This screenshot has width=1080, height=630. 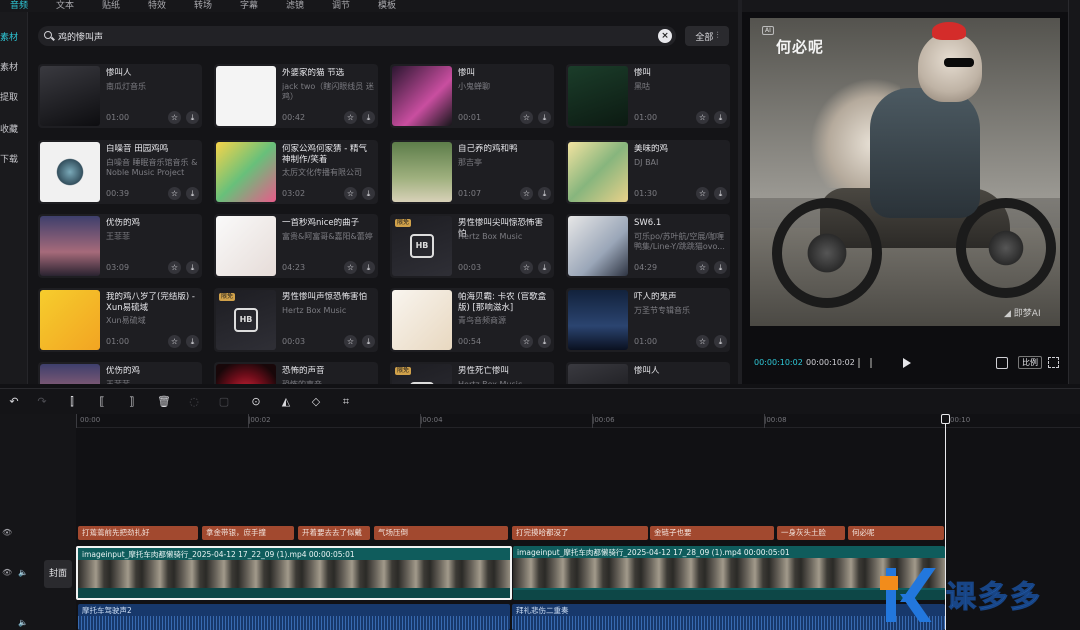 What do you see at coordinates (296, 172) in the screenshot?
I see `audio-card: 何家公鸡何家猜 - 精气神制作/笑着 太厉文化传播有限公司 03:02 ☆ ⤓` at bounding box center [296, 172].